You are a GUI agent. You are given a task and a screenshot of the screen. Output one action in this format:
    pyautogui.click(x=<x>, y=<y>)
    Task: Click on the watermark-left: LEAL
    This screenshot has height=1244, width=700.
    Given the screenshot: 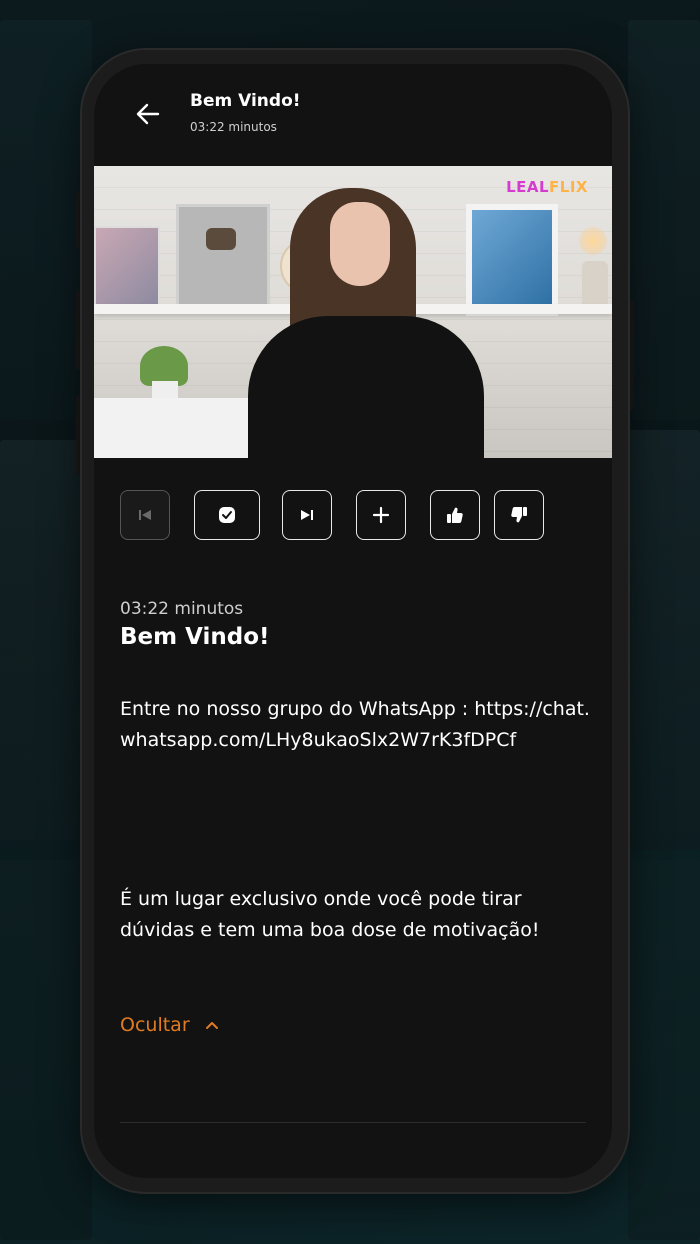 What is the action you would take?
    pyautogui.click(x=528, y=187)
    